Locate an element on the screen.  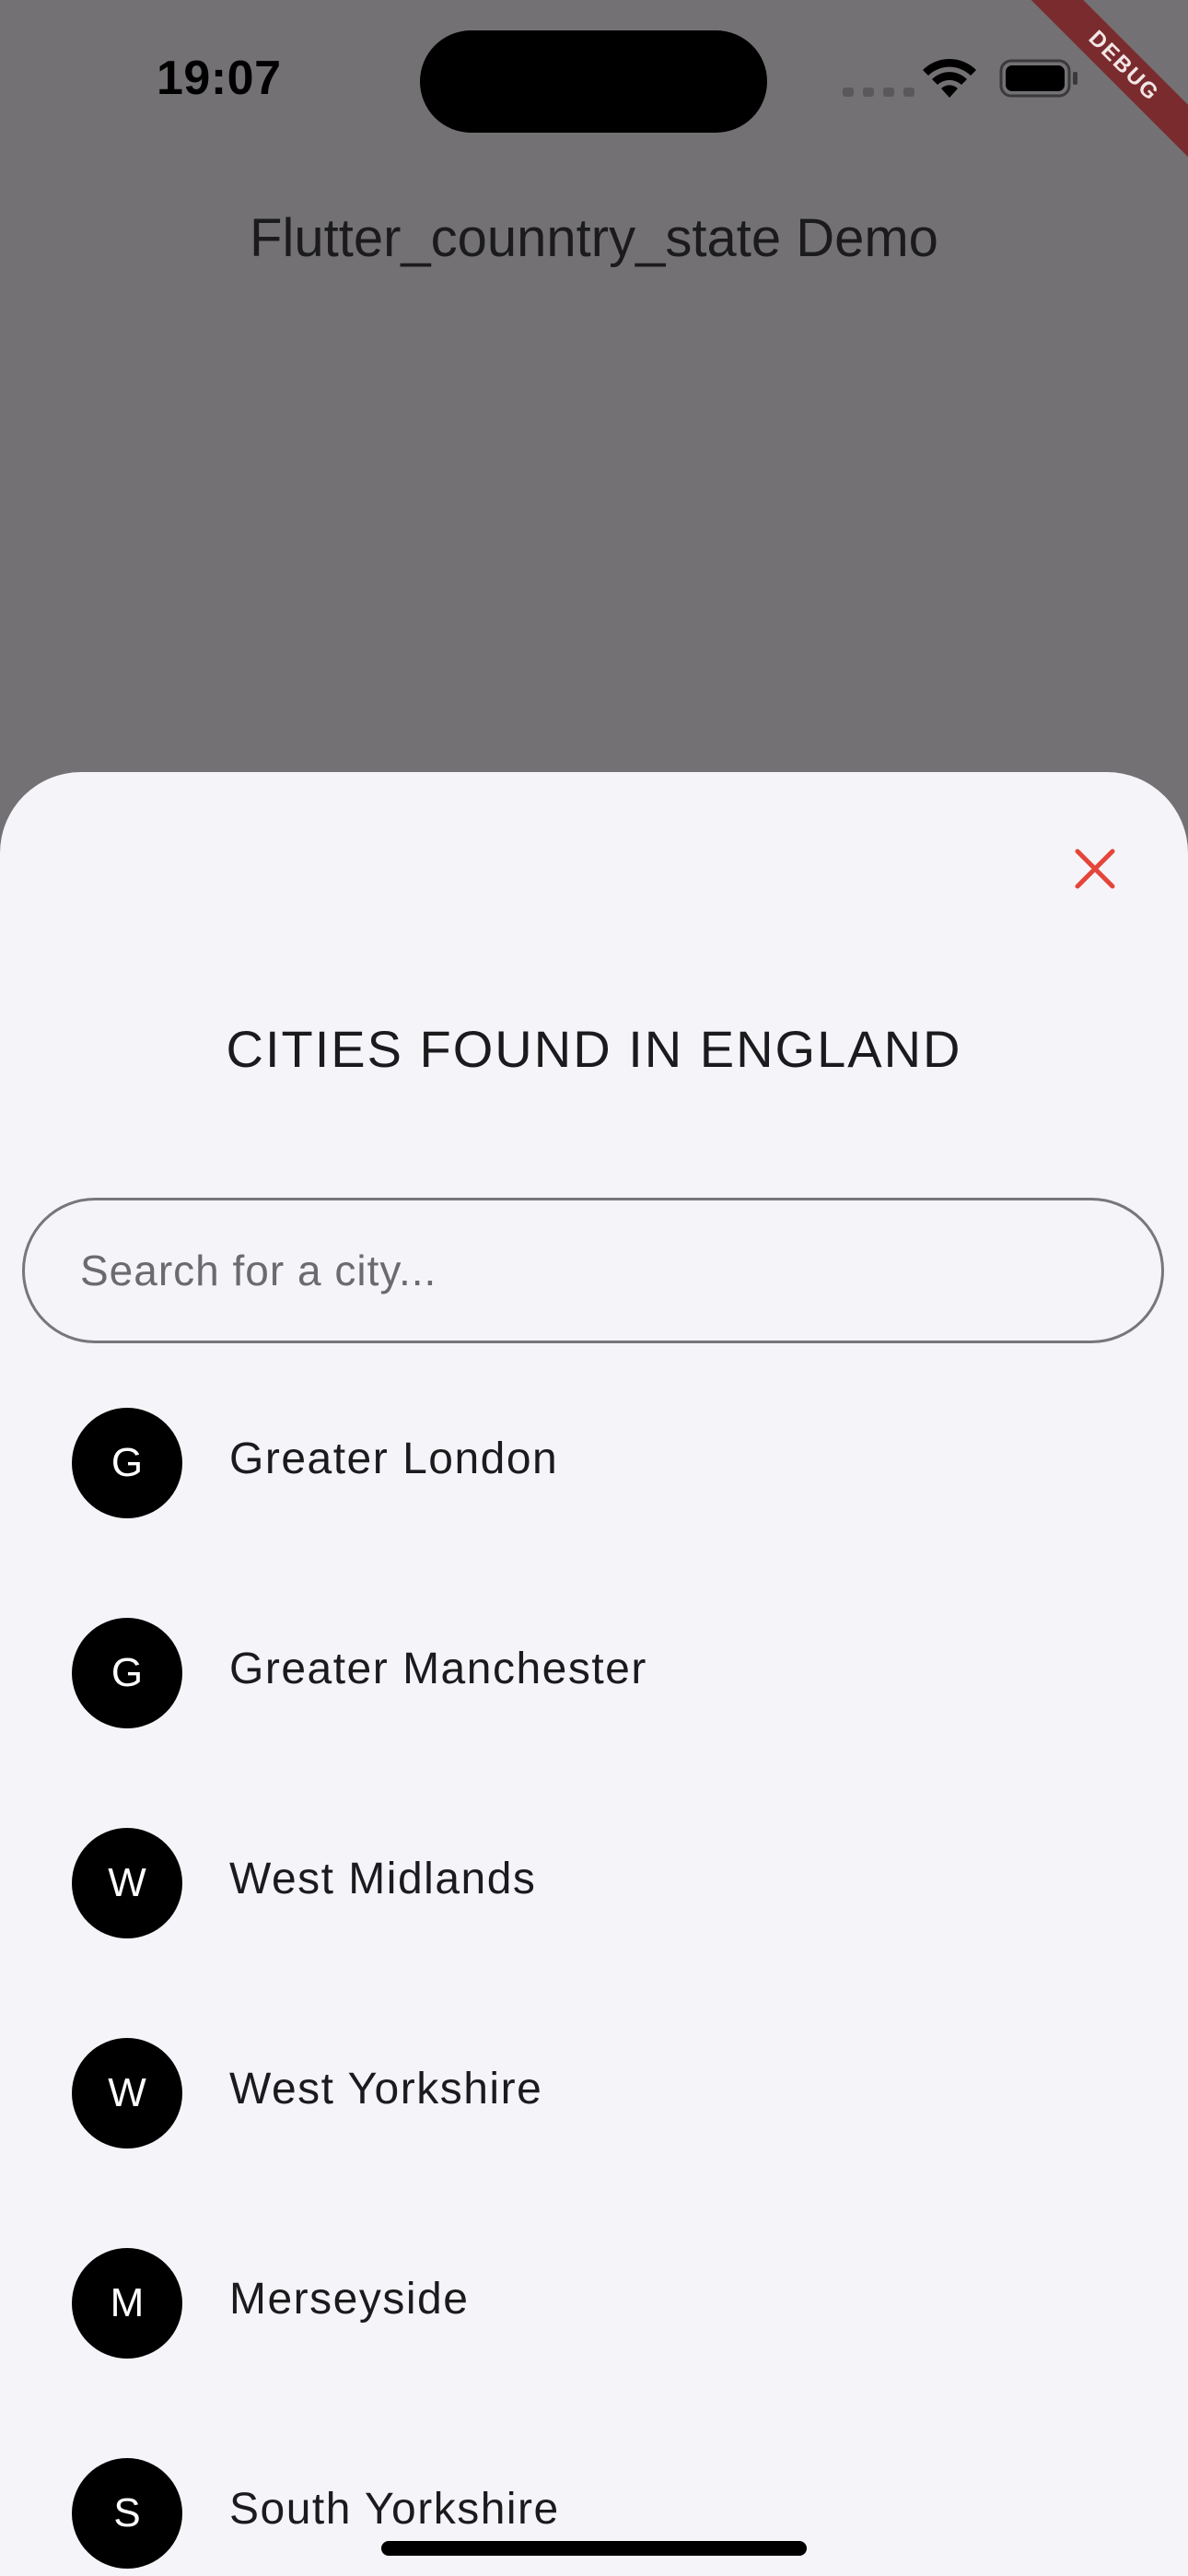
list-item: M Merseyside is located at coordinates (594, 2305).